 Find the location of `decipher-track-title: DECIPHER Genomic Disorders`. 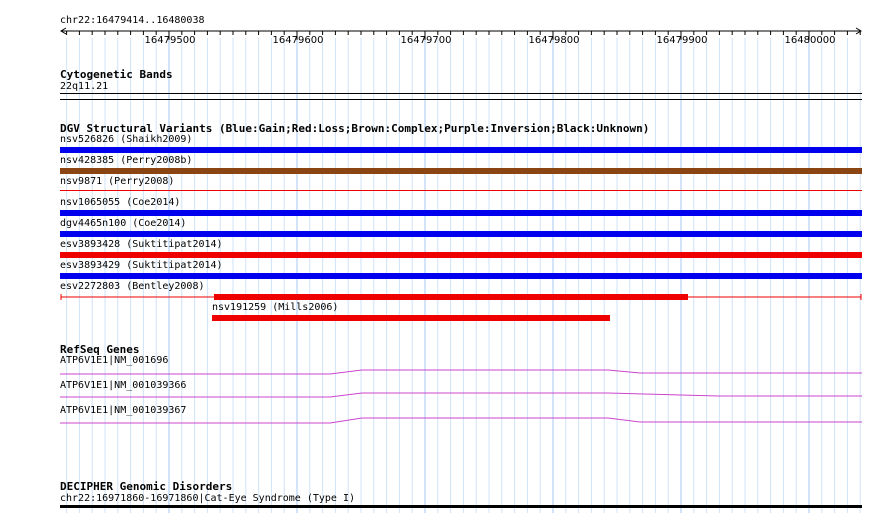

decipher-track-title: DECIPHER Genomic Disorders is located at coordinates (146, 486).